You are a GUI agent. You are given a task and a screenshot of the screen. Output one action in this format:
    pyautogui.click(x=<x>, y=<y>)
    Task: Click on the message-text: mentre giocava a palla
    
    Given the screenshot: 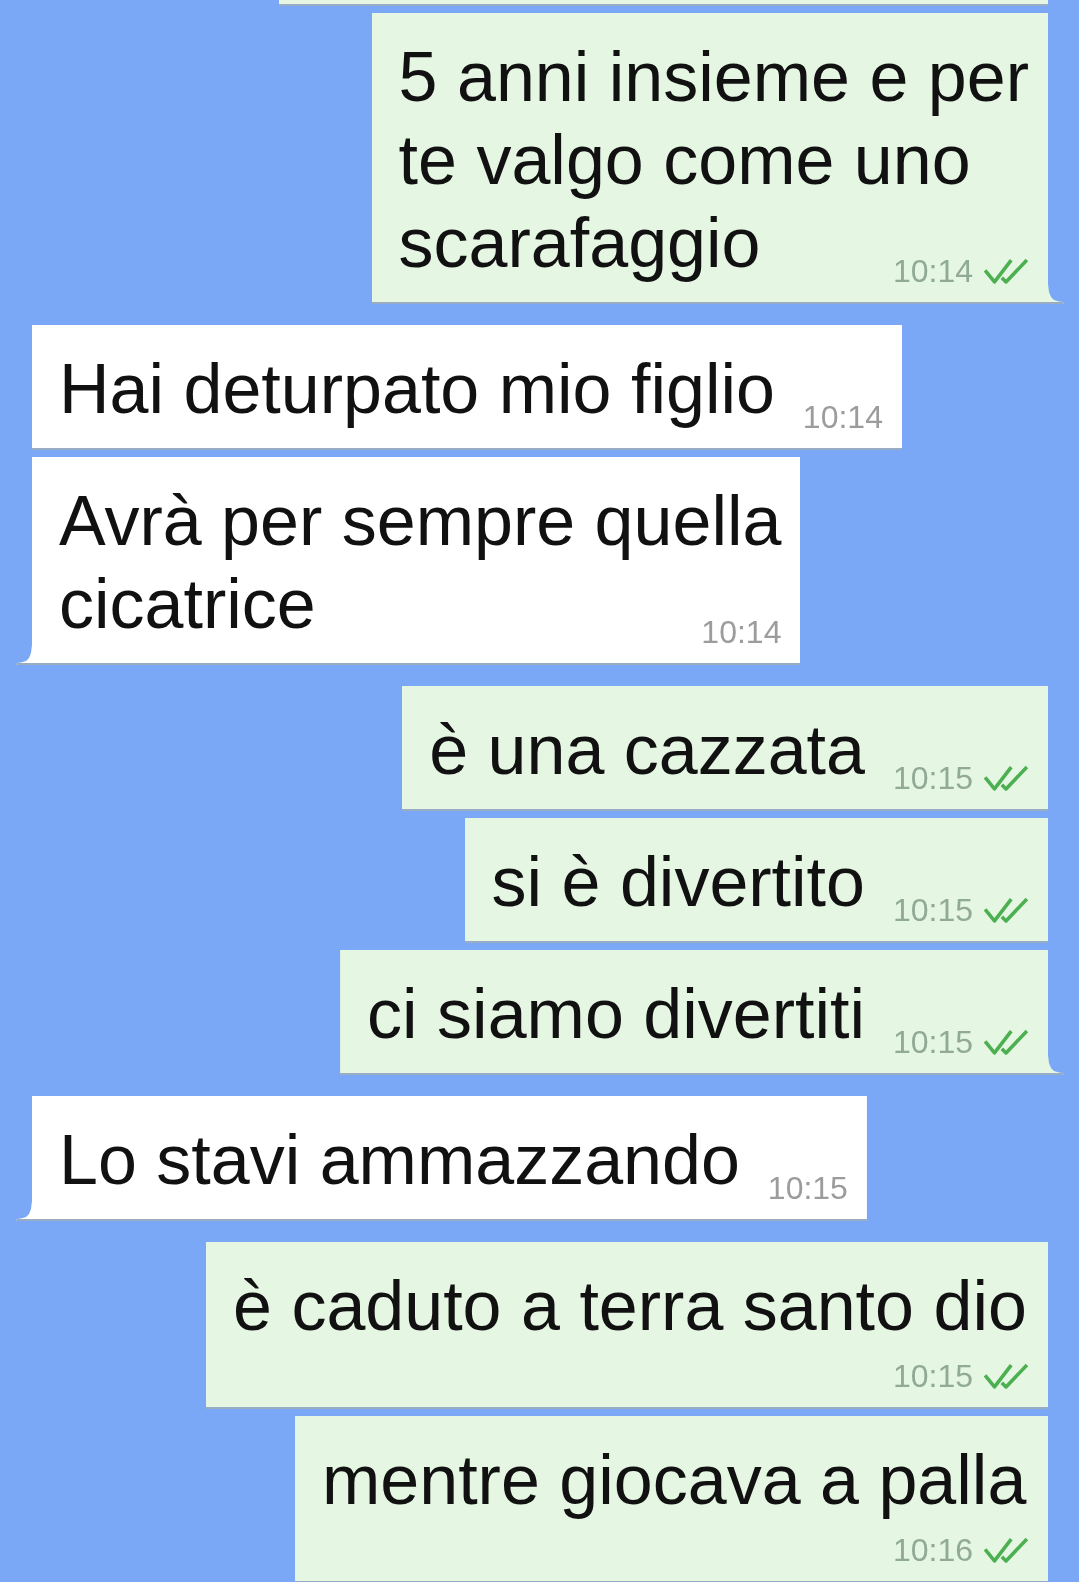 What is the action you would take?
    pyautogui.click(x=674, y=1480)
    